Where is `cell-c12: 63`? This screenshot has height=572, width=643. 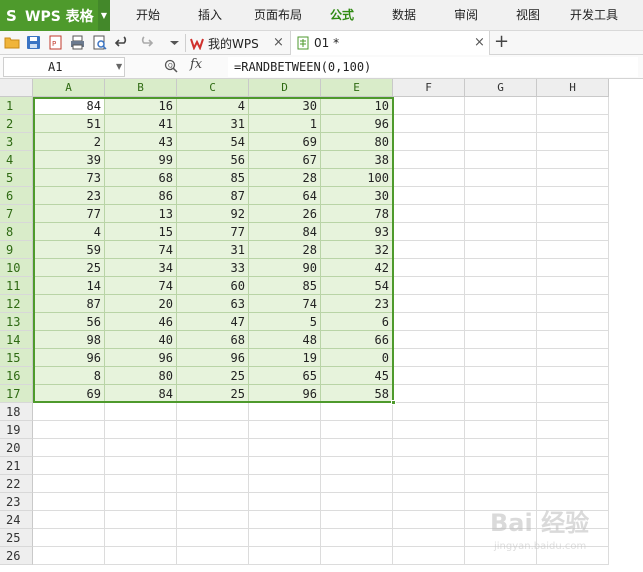 cell-c12: 63 is located at coordinates (213, 304).